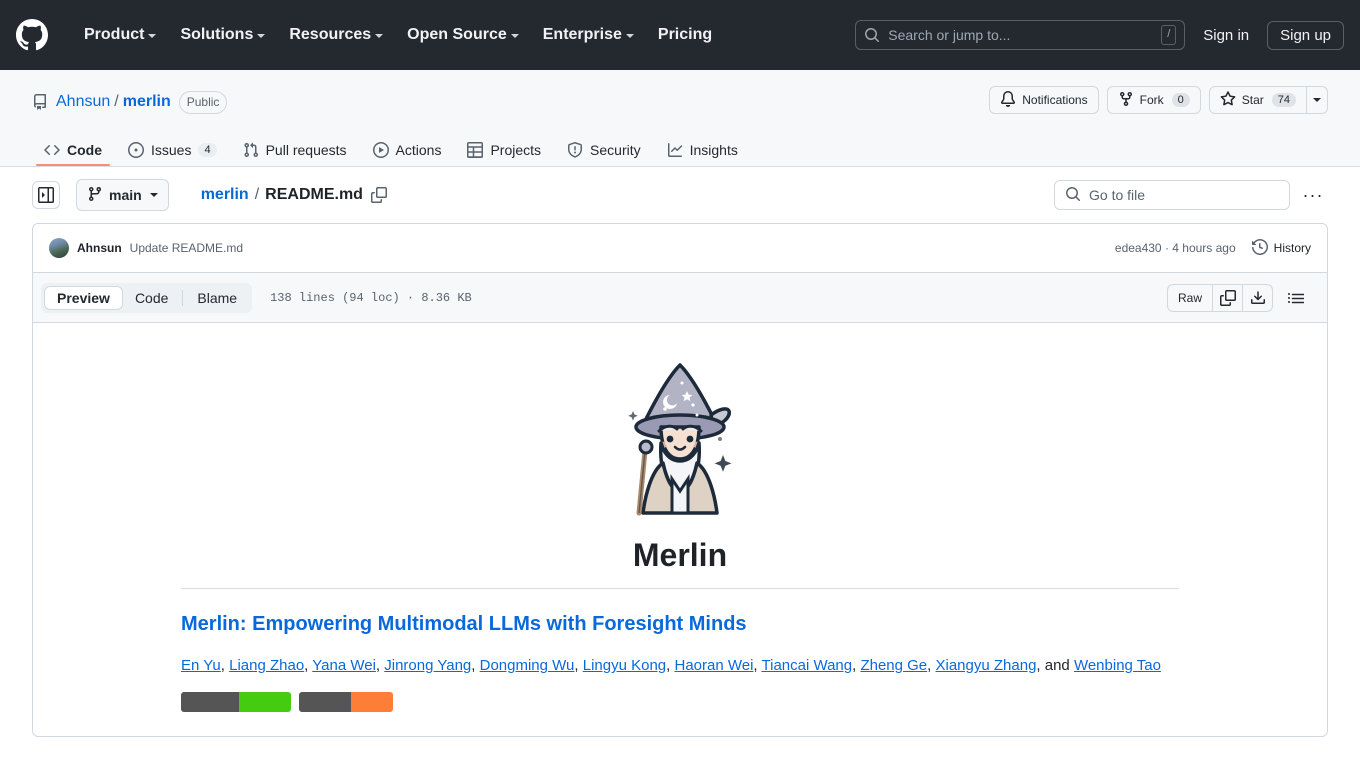  I want to click on view-tab-code: Code, so click(151, 298).